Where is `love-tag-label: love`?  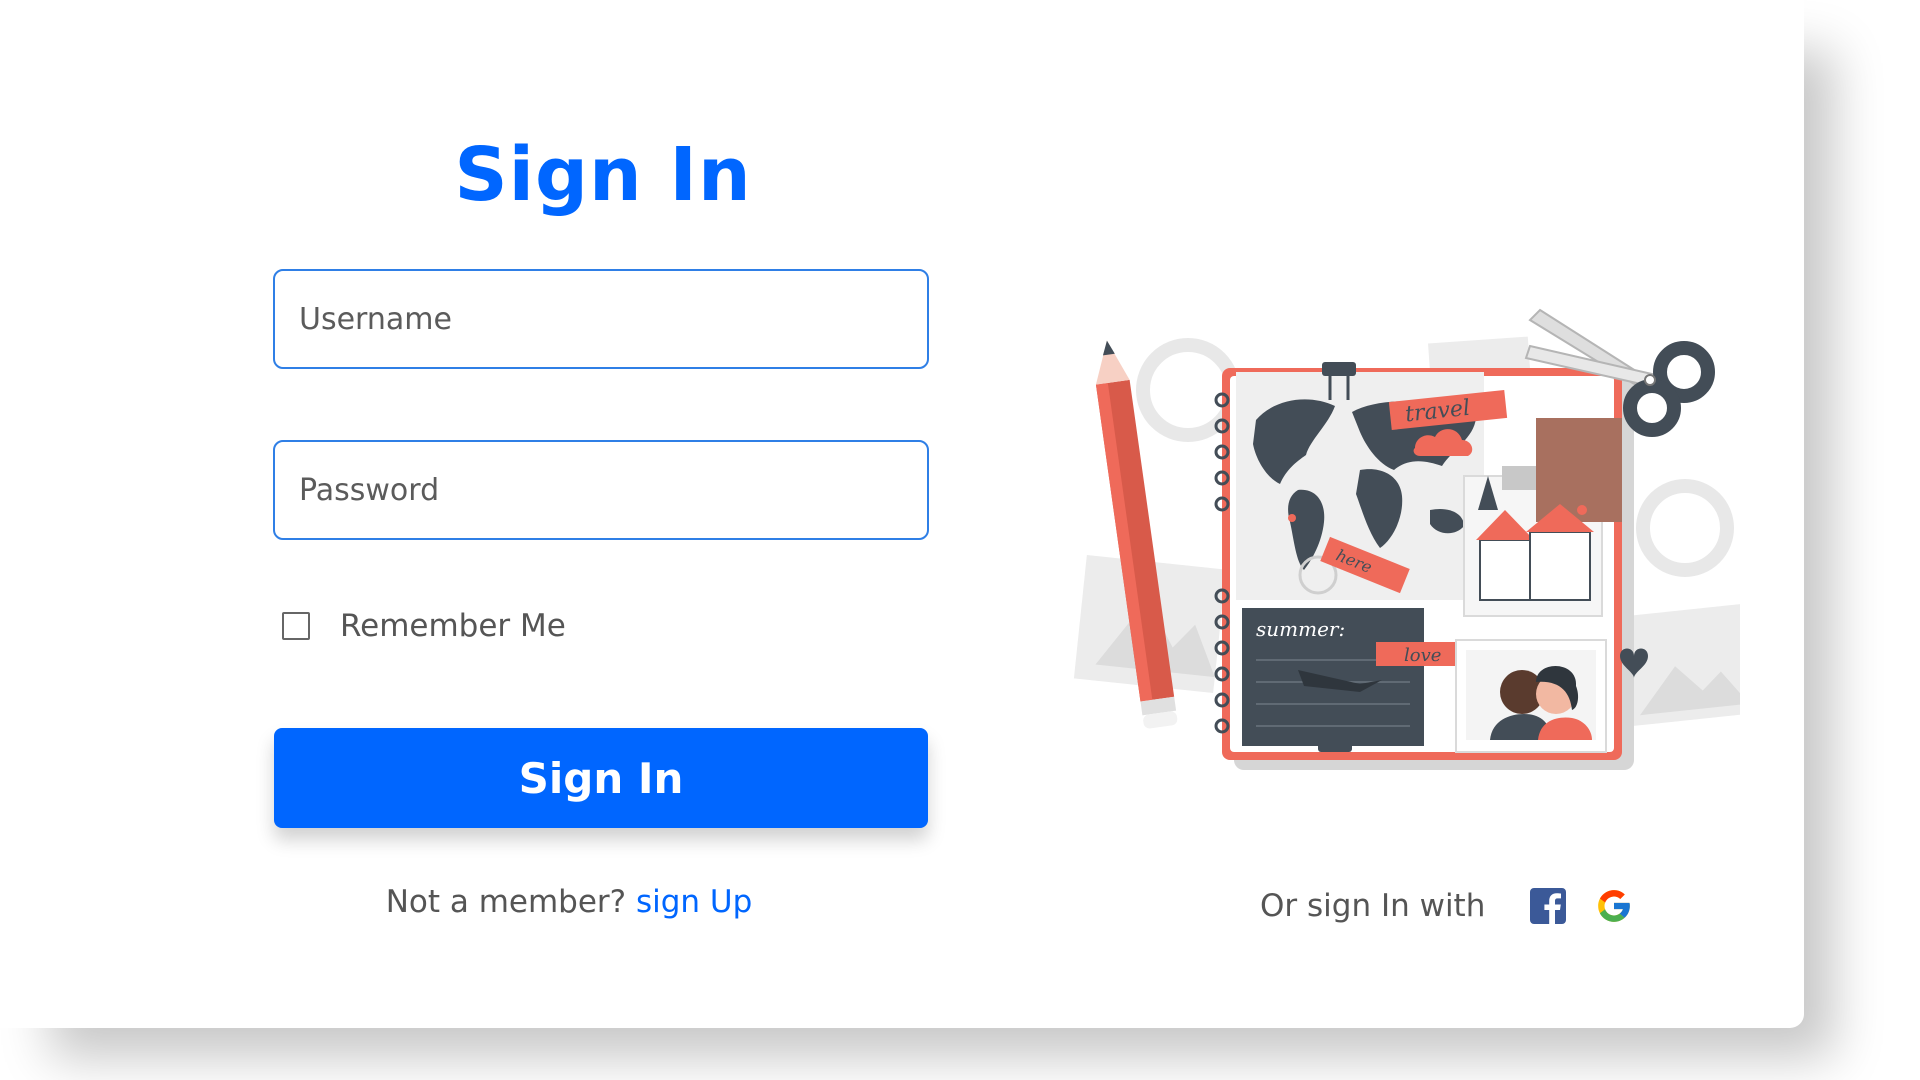
love-tag-label: love is located at coordinates (1422, 655).